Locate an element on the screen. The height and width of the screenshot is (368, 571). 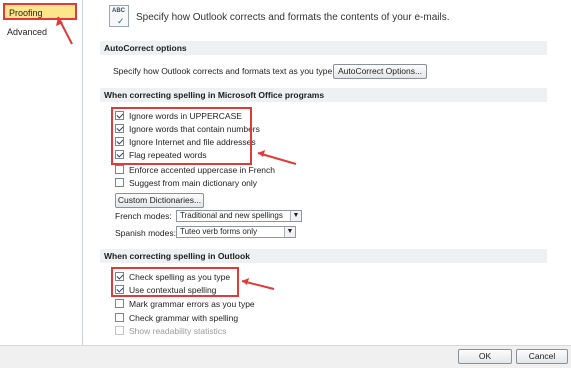
ok-button: OK is located at coordinates (485, 356).